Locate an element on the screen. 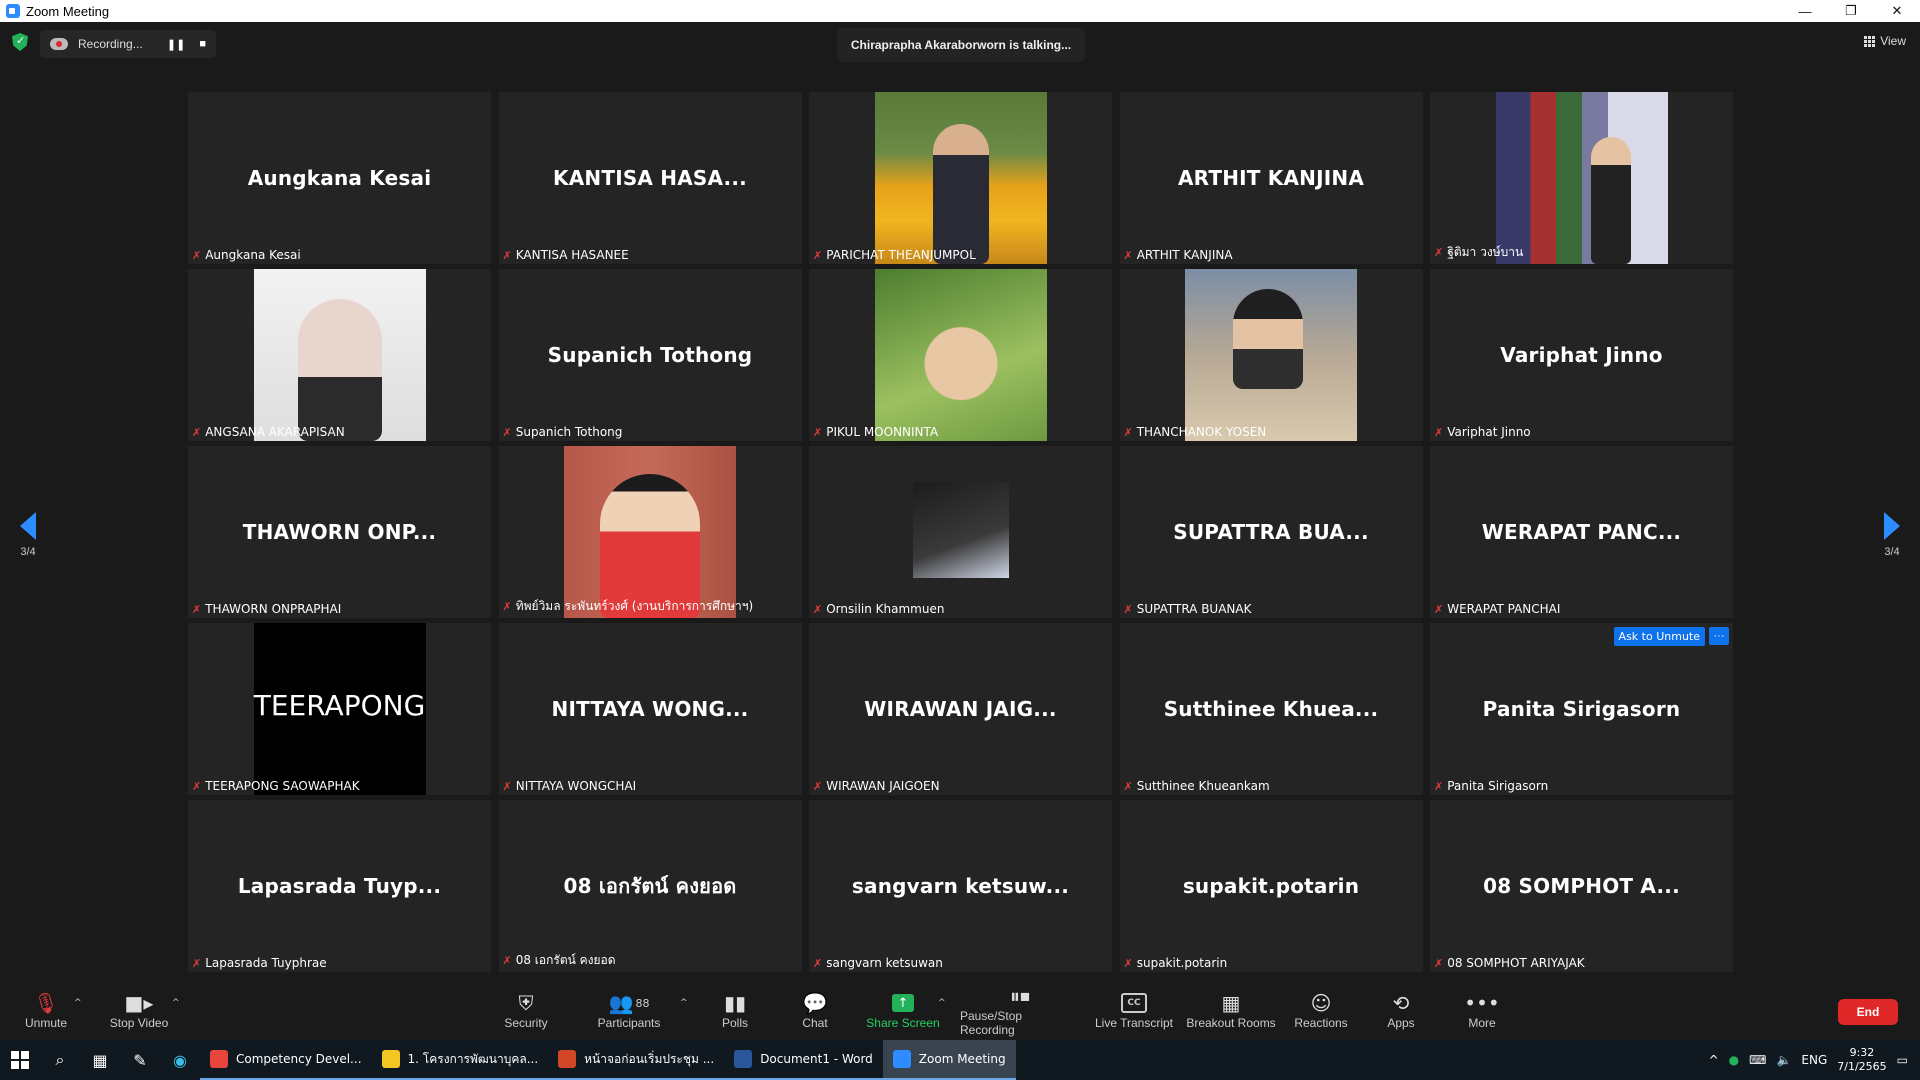 The height and width of the screenshot is (1080, 1920). app-icon is located at coordinates (219, 1059).